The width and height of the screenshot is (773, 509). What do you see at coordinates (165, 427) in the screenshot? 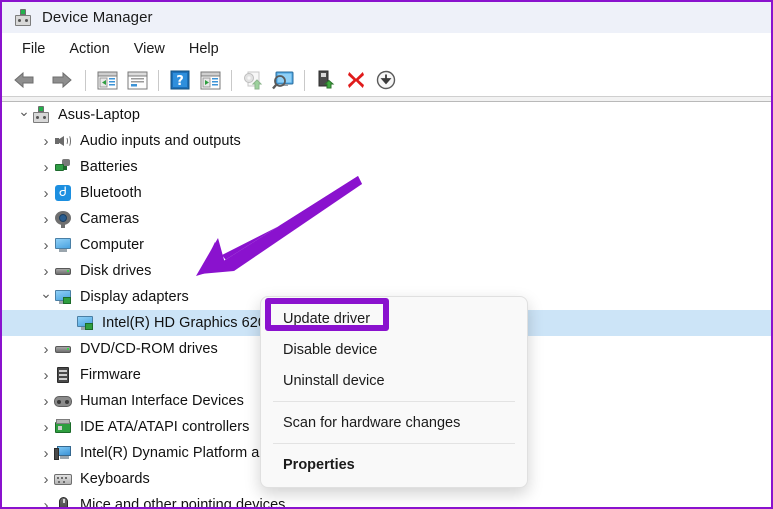
I see `tree-item-label: IDE ATA/ATAPI controllers` at bounding box center [165, 427].